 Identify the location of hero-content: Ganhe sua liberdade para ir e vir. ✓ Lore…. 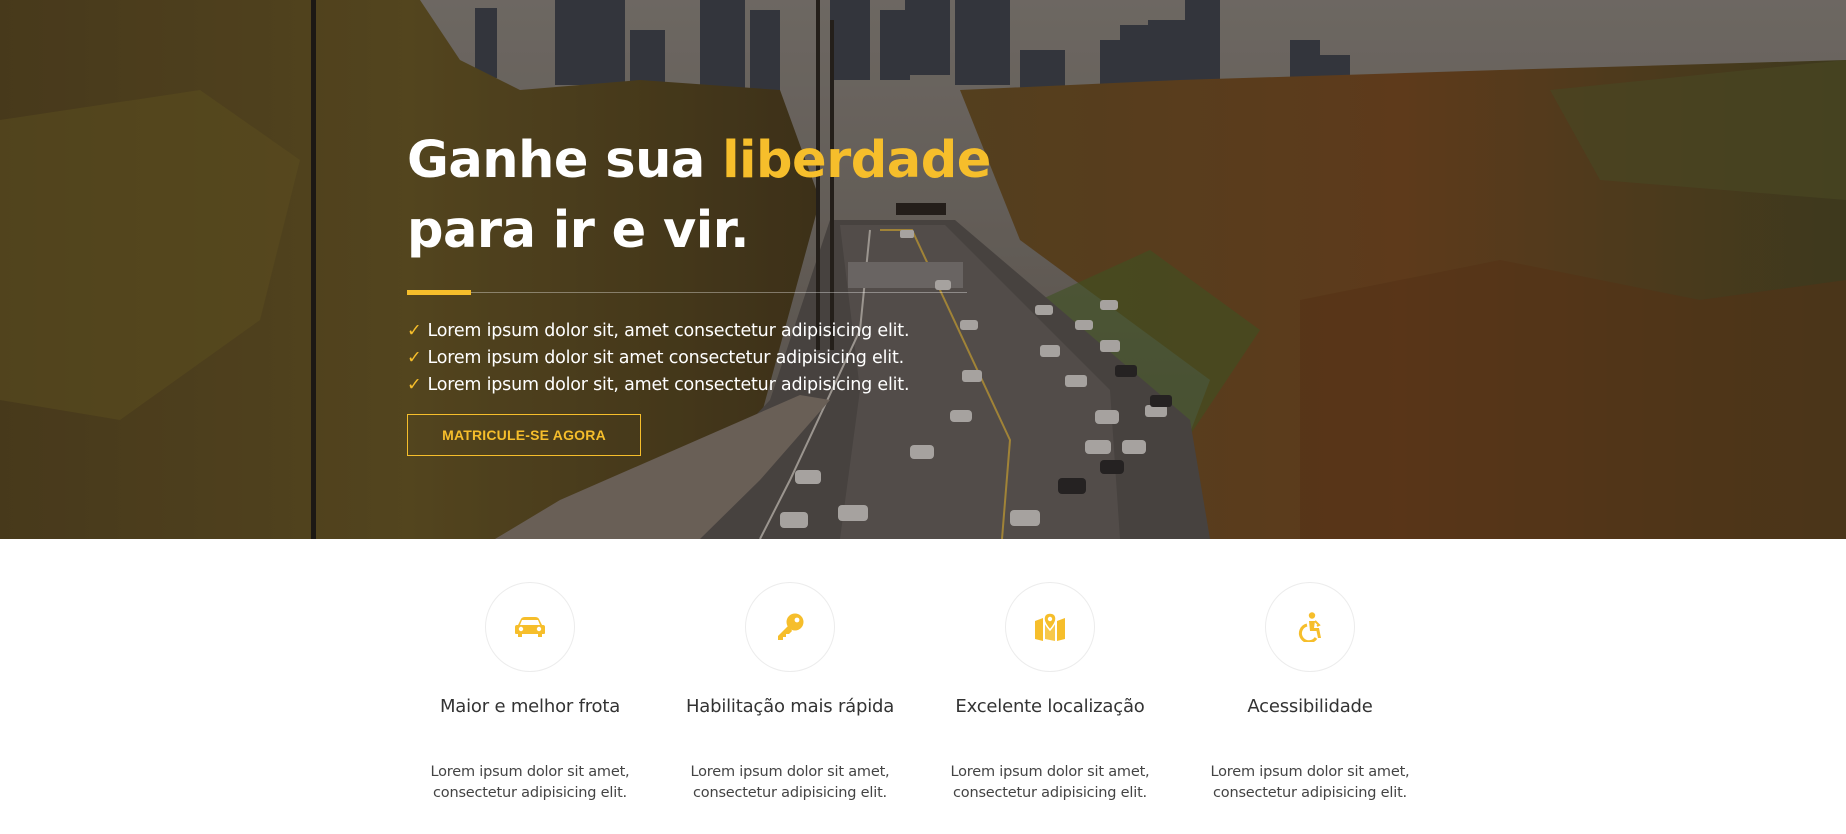
(727, 291).